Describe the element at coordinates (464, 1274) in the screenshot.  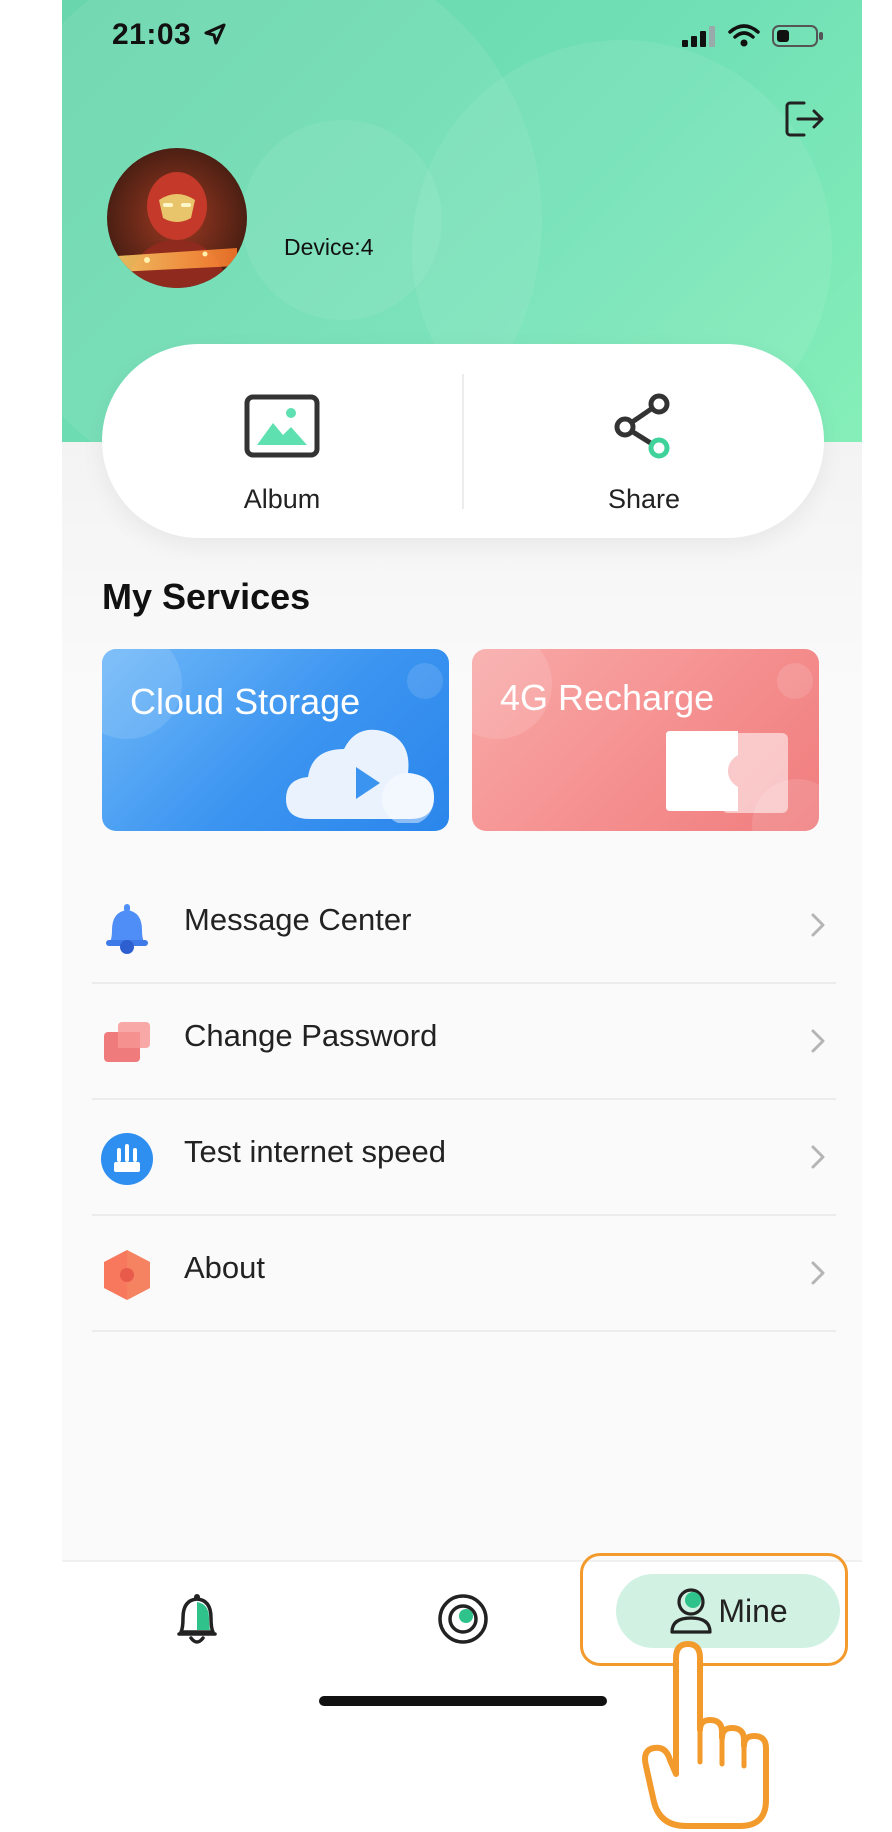
I see `about-item: About` at that location.